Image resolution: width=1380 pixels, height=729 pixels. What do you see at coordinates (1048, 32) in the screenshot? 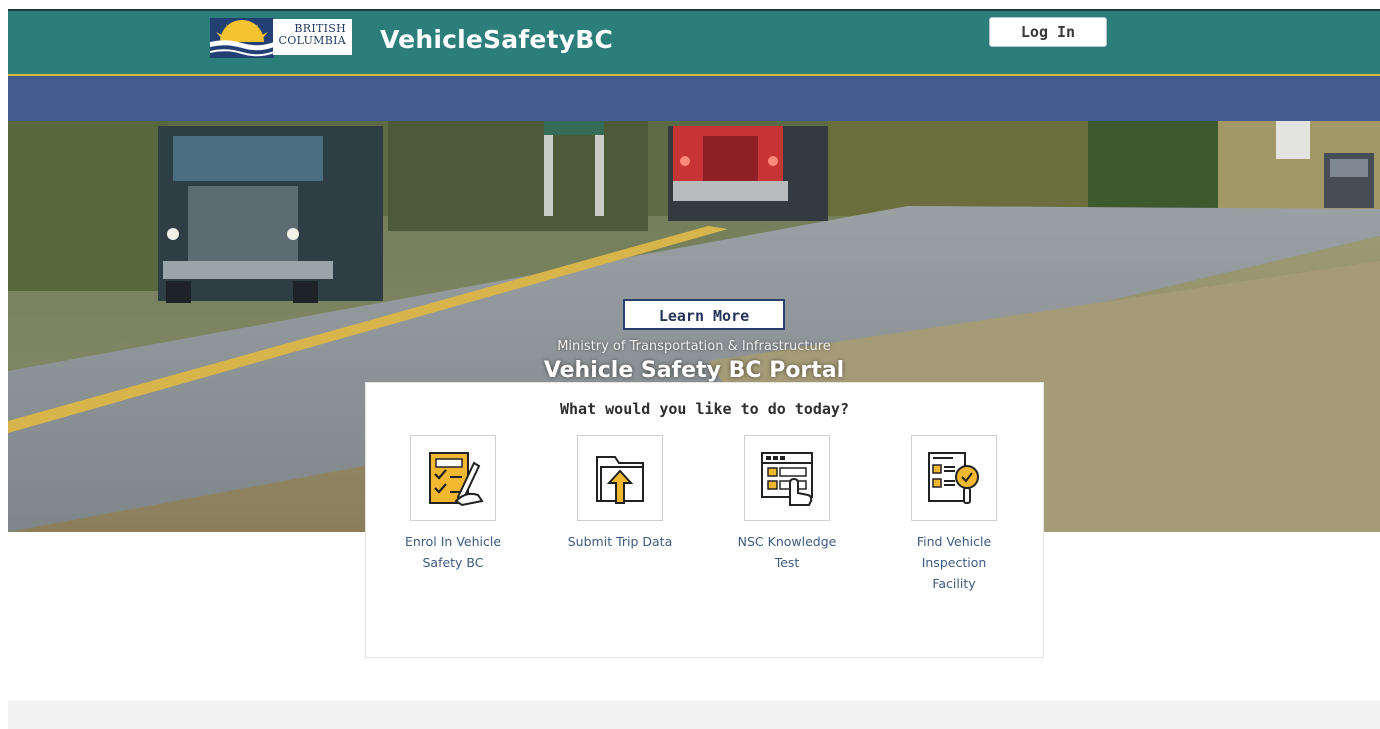
I see `login-button: Log In` at bounding box center [1048, 32].